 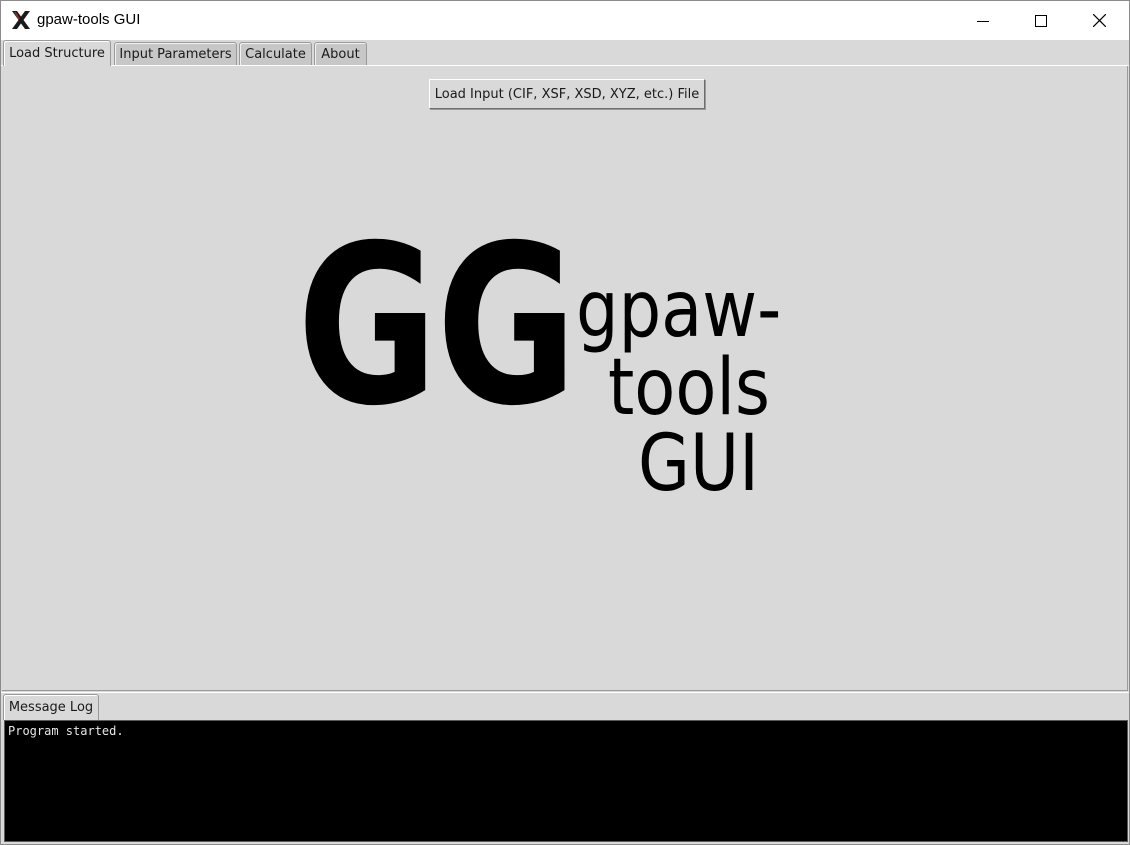 I want to click on tab-calculate: Calculate, so click(x=275, y=54).